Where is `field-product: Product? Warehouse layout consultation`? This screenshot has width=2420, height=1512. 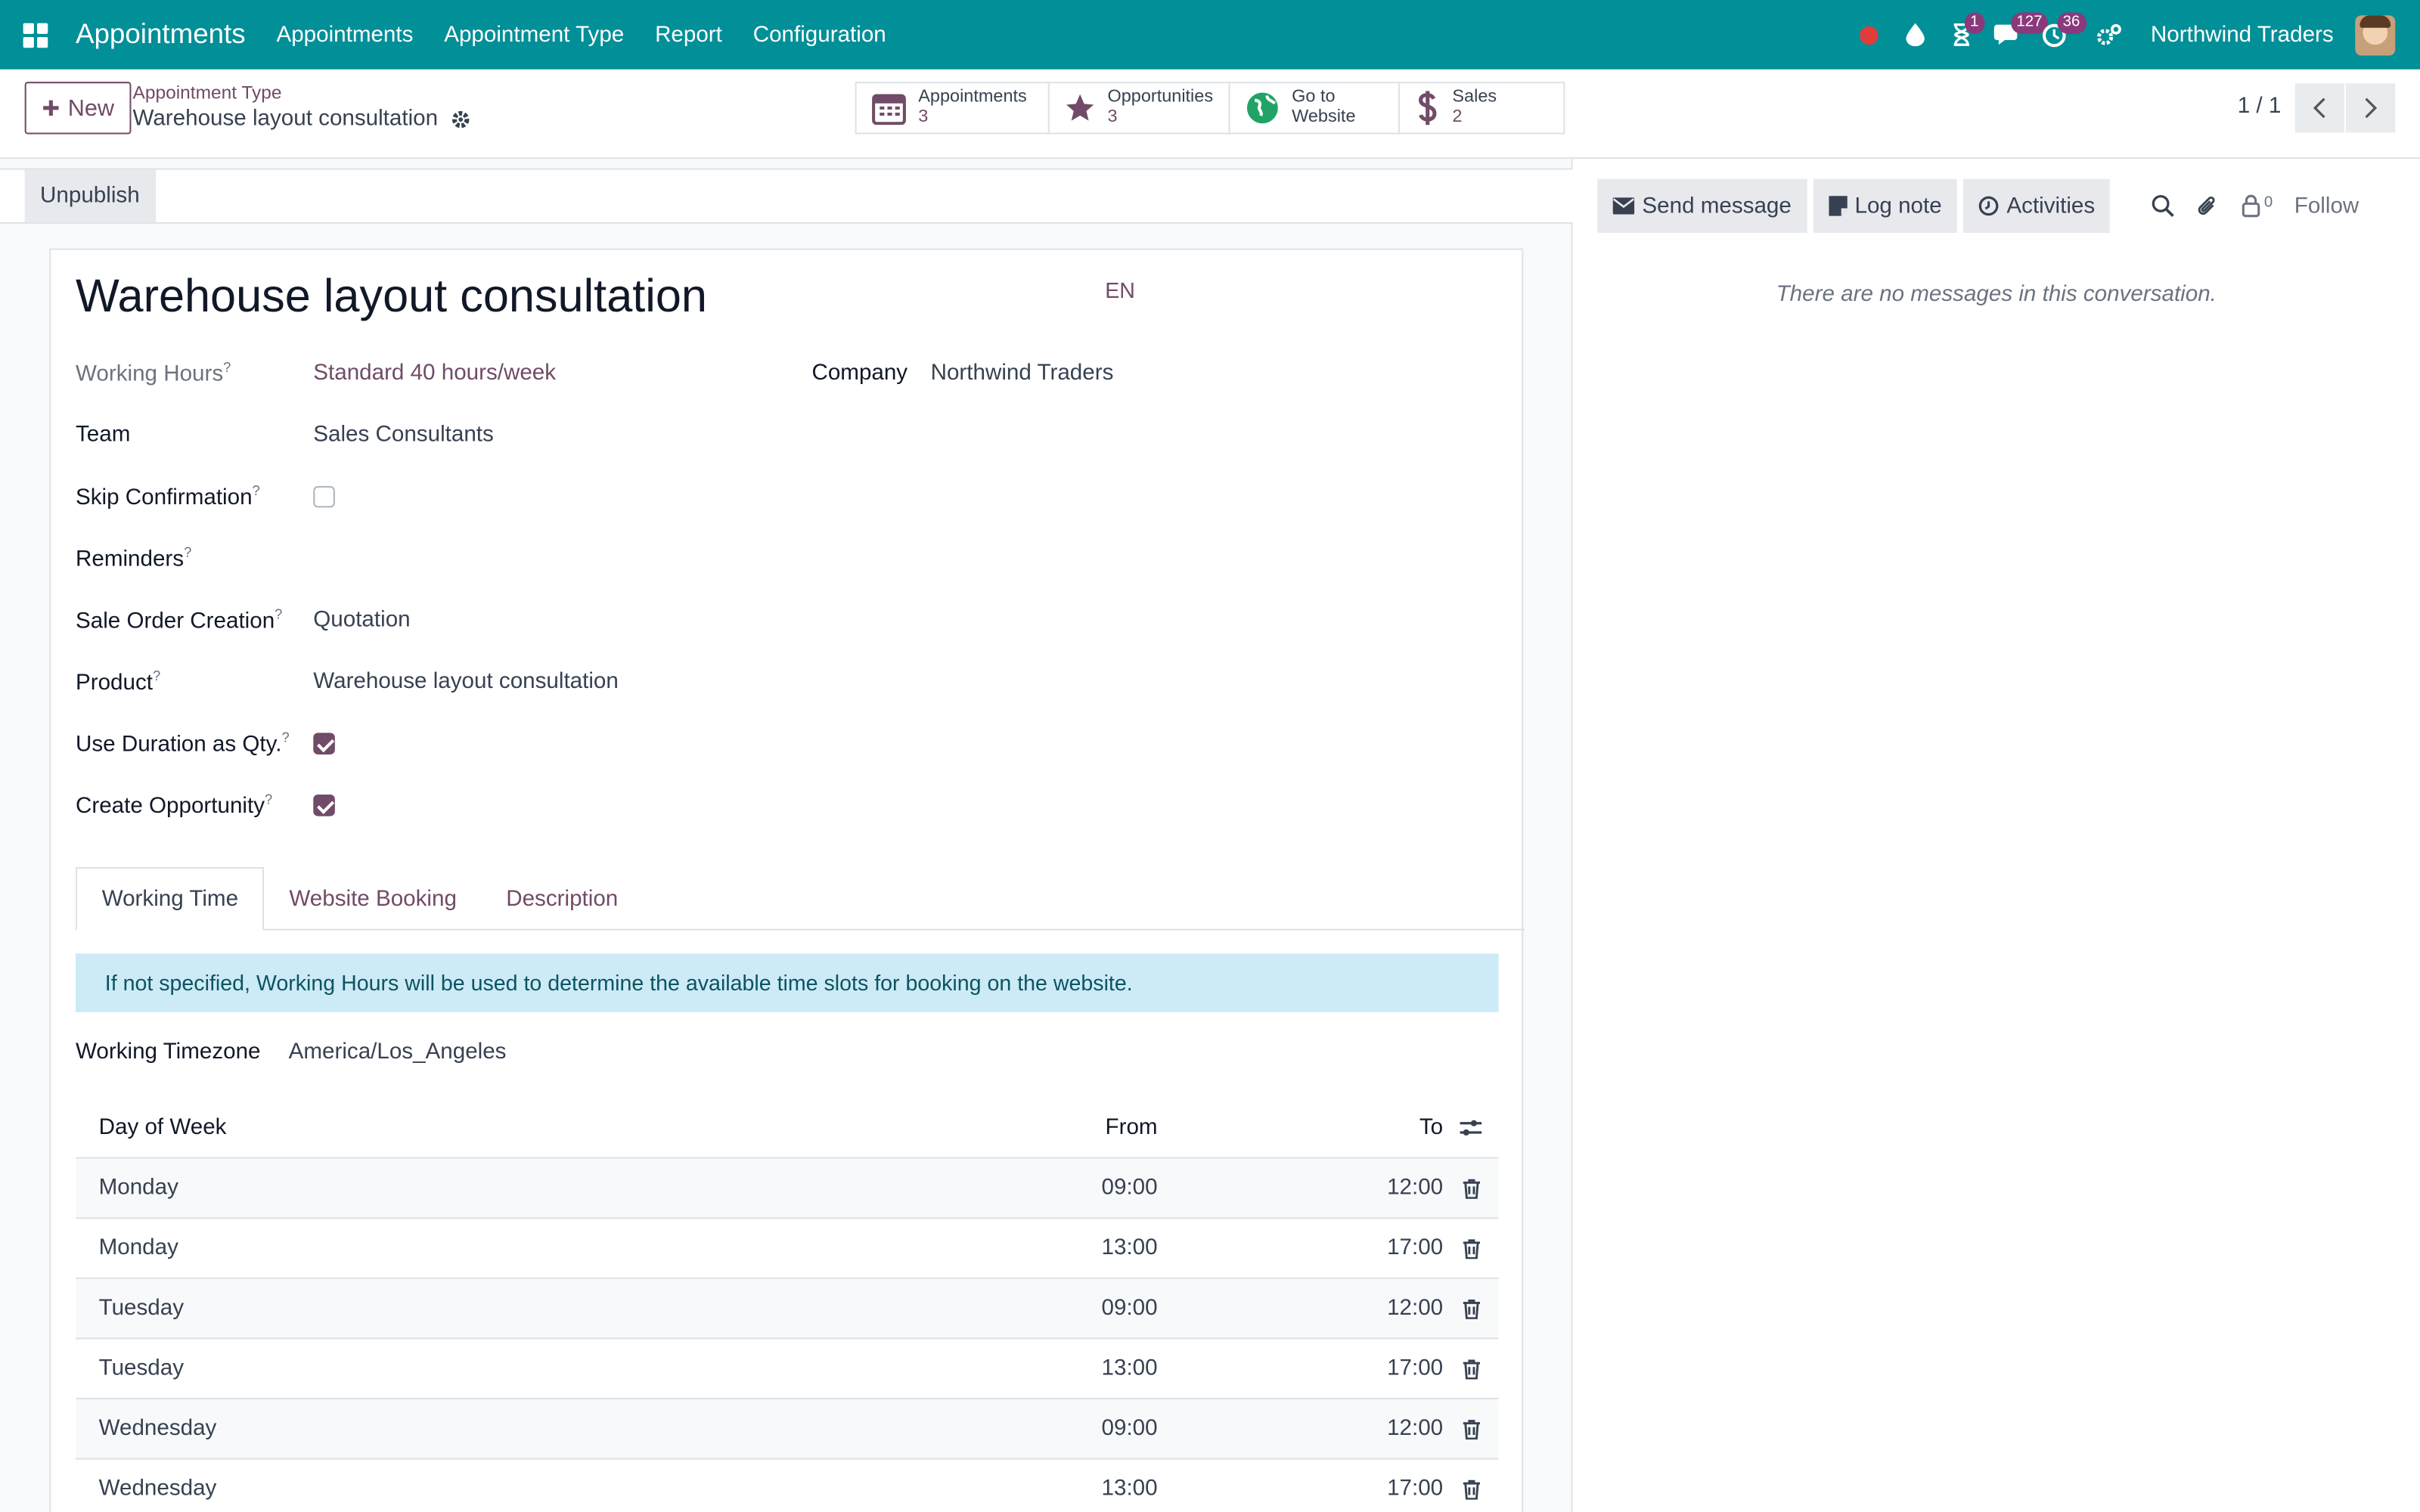
field-product: Product? Warehouse layout consultation is located at coordinates (347, 682).